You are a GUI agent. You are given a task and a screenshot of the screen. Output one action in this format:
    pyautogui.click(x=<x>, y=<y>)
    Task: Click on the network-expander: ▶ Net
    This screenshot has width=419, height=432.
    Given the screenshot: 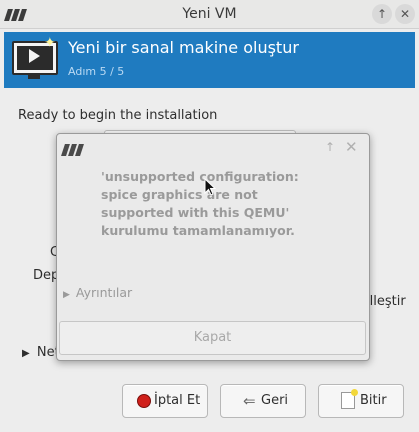 What is the action you would take?
    pyautogui.click(x=41, y=352)
    